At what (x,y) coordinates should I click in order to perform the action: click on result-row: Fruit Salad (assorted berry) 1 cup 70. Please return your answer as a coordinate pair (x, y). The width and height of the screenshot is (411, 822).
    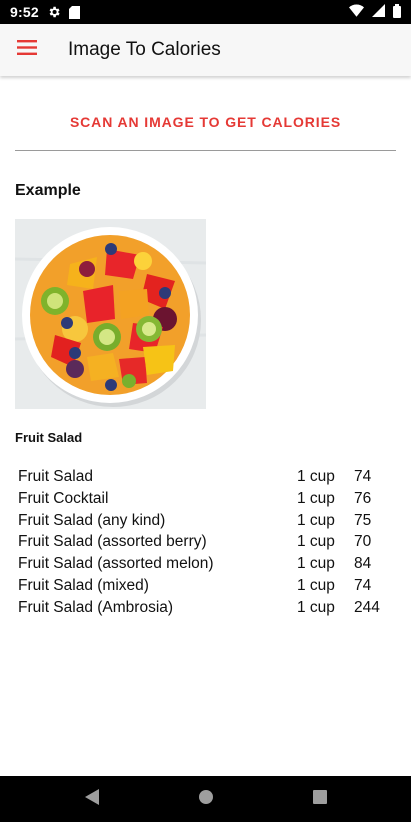
    Looking at the image, I should click on (208, 544).